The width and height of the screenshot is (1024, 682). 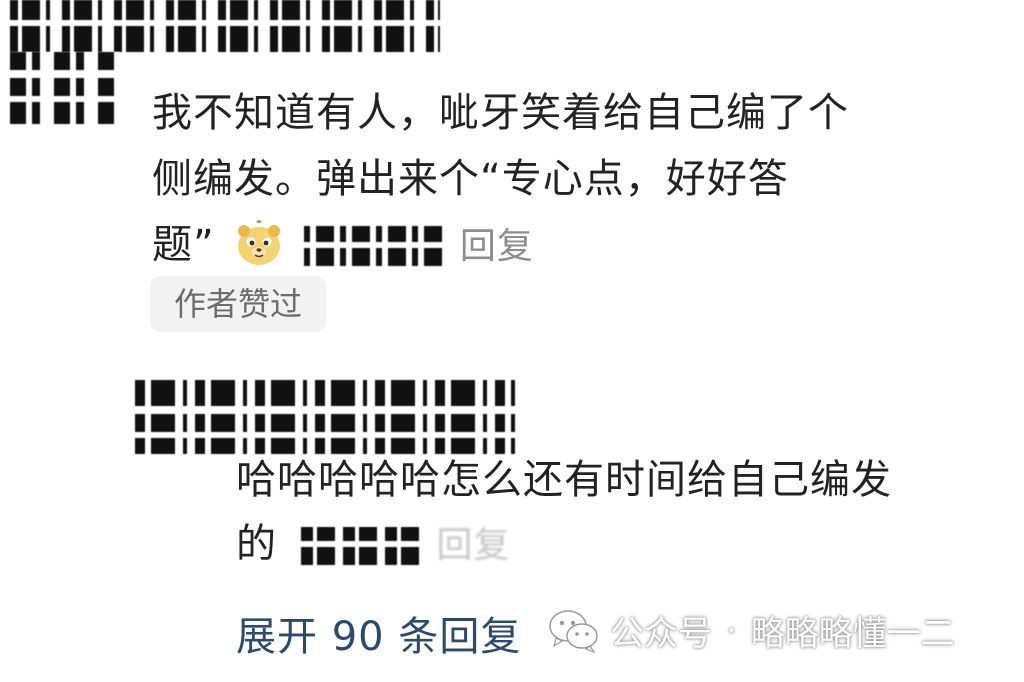 What do you see at coordinates (562, 246) in the screenshot?
I see `comment-text-line-last: 题” 回复` at bounding box center [562, 246].